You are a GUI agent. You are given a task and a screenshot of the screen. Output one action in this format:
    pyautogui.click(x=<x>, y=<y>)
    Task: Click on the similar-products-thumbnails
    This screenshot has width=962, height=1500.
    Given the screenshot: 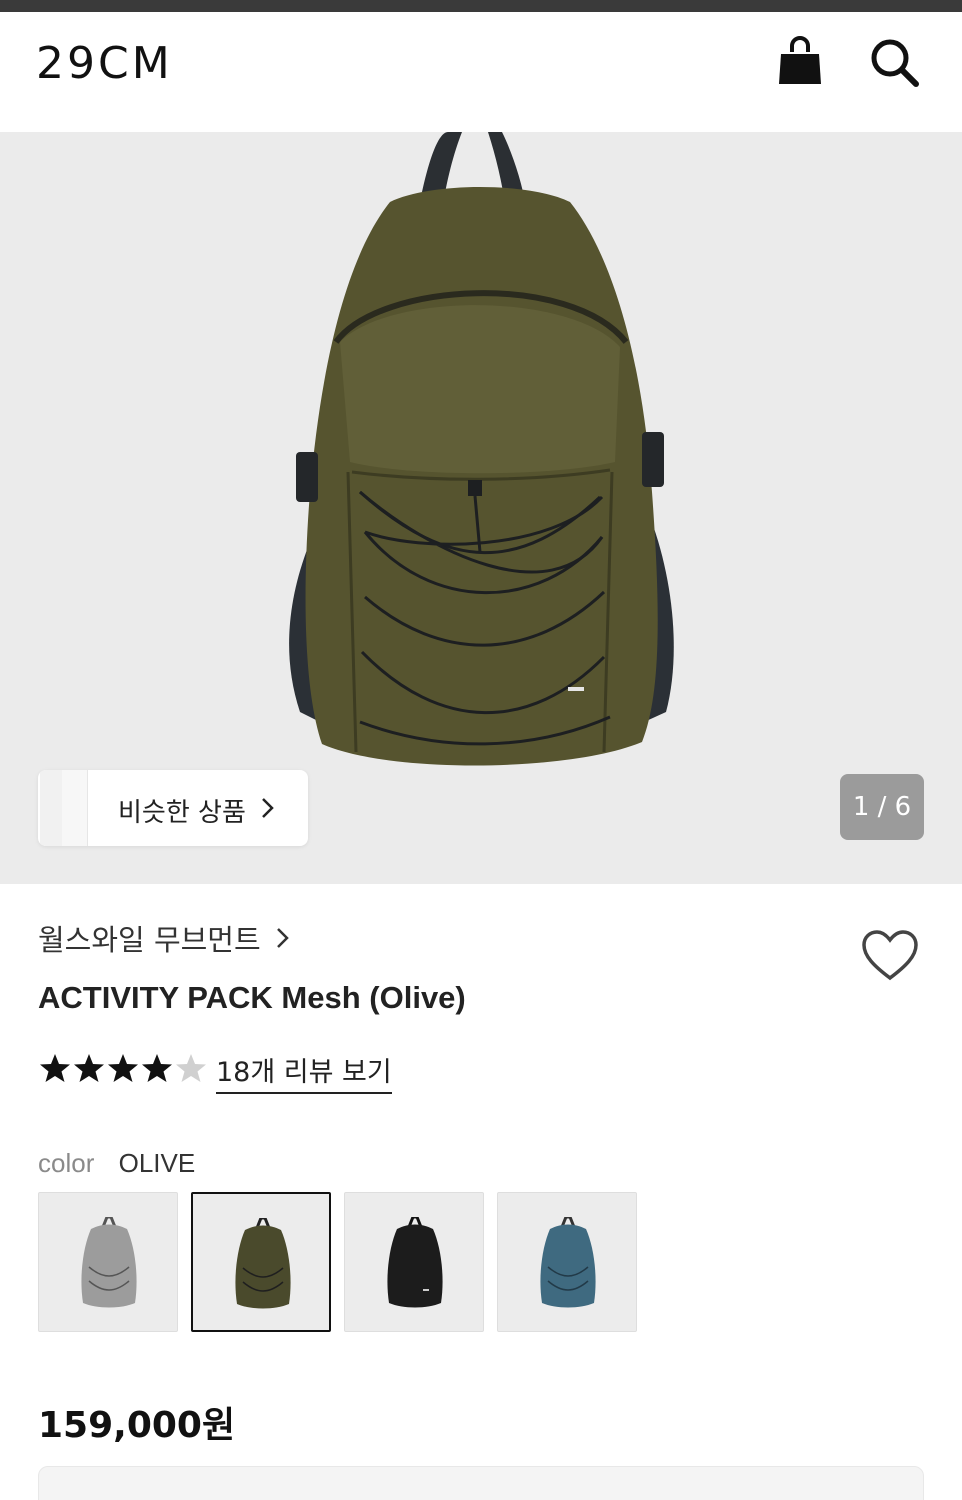 What is the action you would take?
    pyautogui.click(x=63, y=808)
    